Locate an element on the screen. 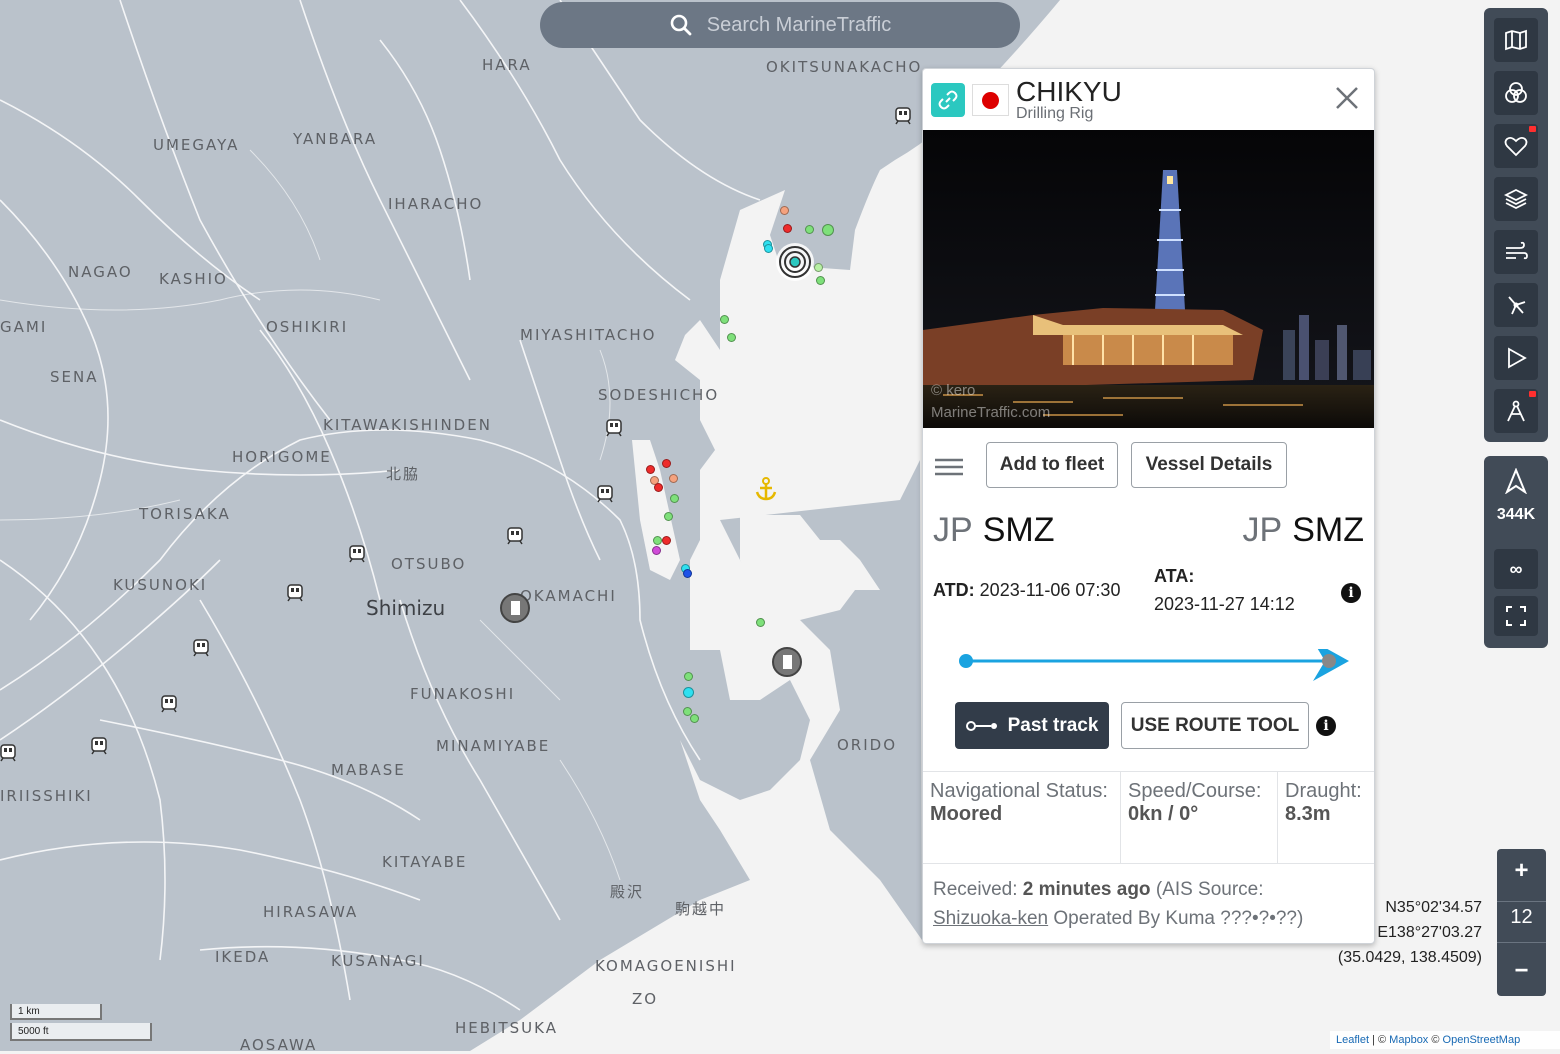 Image resolution: width=1560 pixels, height=1054 pixels. share-link-button is located at coordinates (948, 100).